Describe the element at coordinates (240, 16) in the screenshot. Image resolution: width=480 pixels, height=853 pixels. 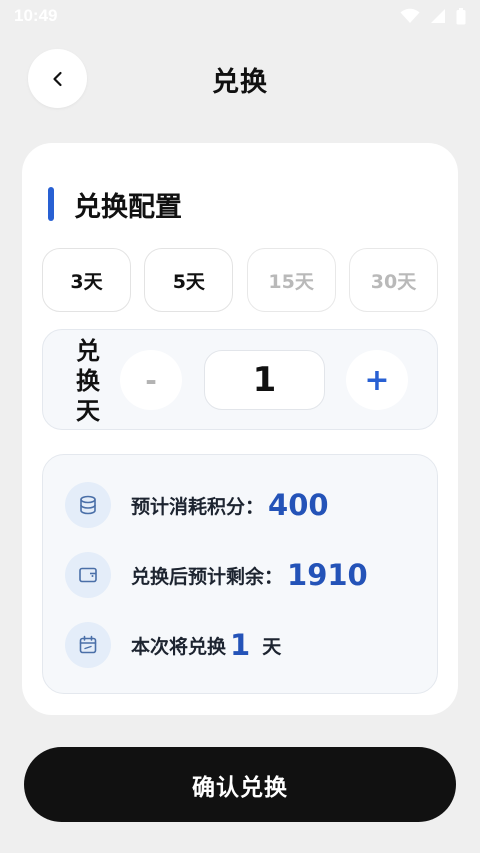
I see `status-bar: 10:49` at that location.